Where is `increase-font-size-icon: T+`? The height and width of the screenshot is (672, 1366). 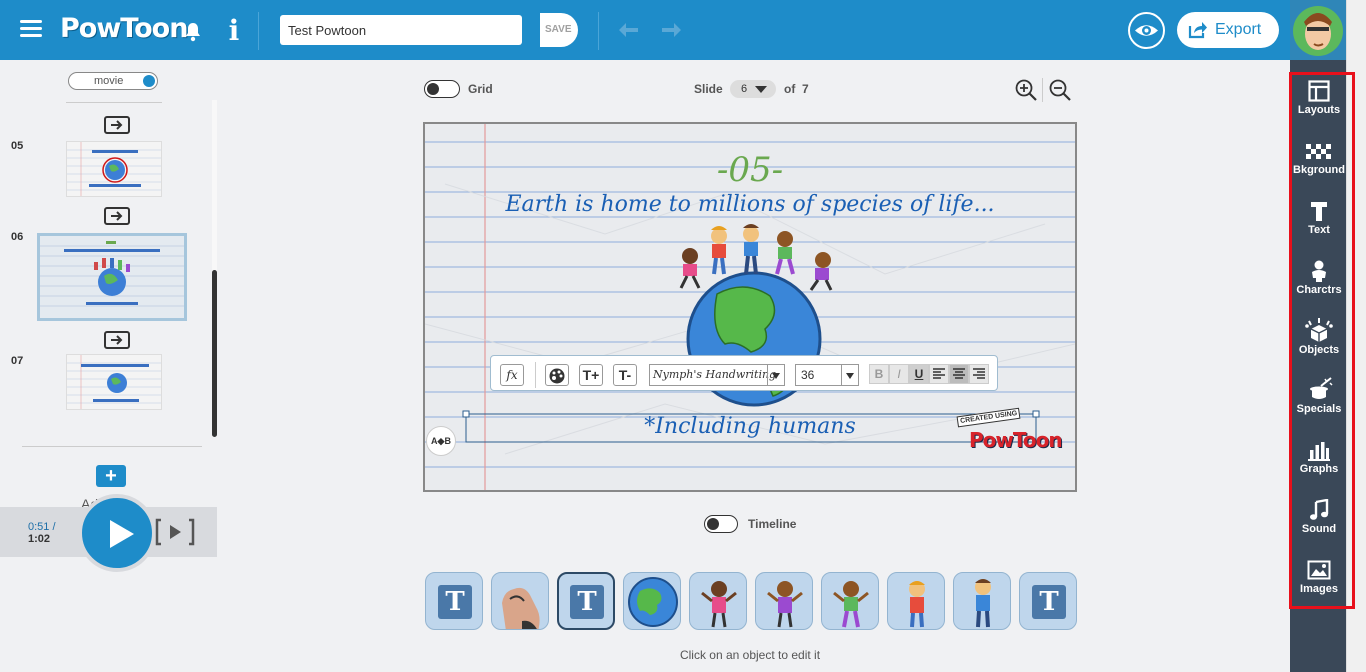 increase-font-size-icon: T+ is located at coordinates (591, 375).